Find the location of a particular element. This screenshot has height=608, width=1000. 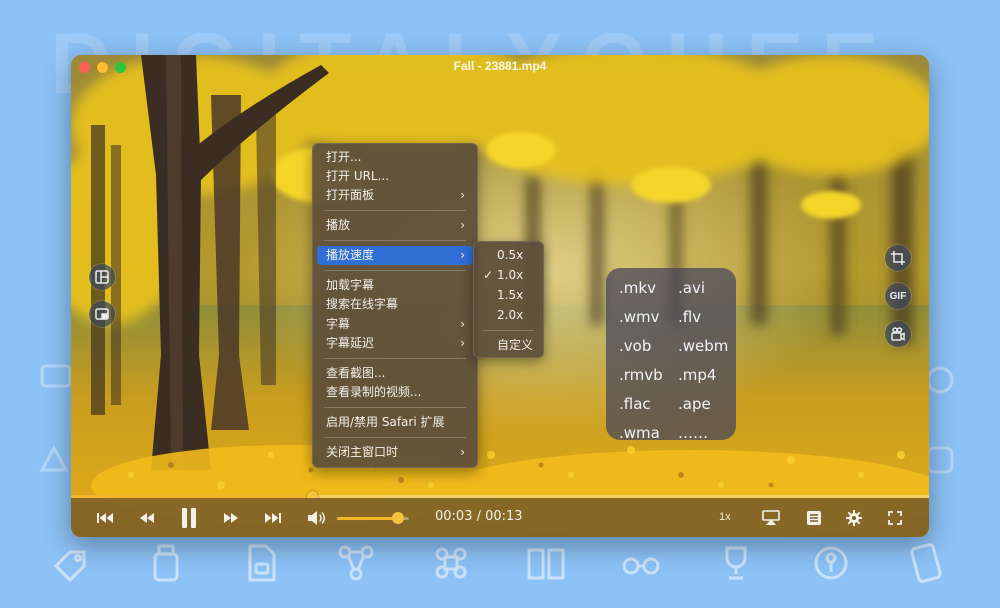

crop-screenshot-button is located at coordinates (898, 258).